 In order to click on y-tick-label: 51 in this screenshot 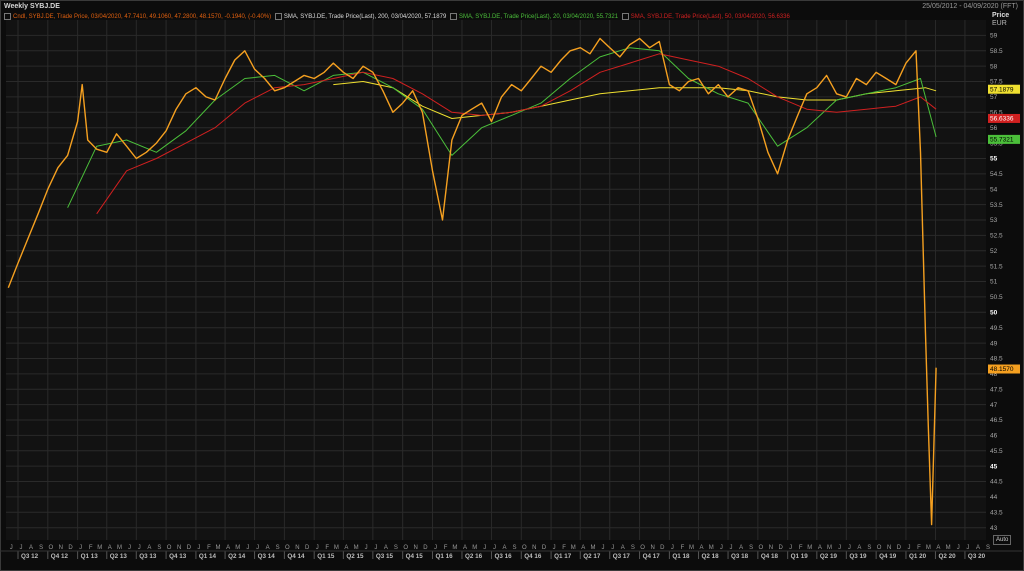, I will do `click(994, 282)`.